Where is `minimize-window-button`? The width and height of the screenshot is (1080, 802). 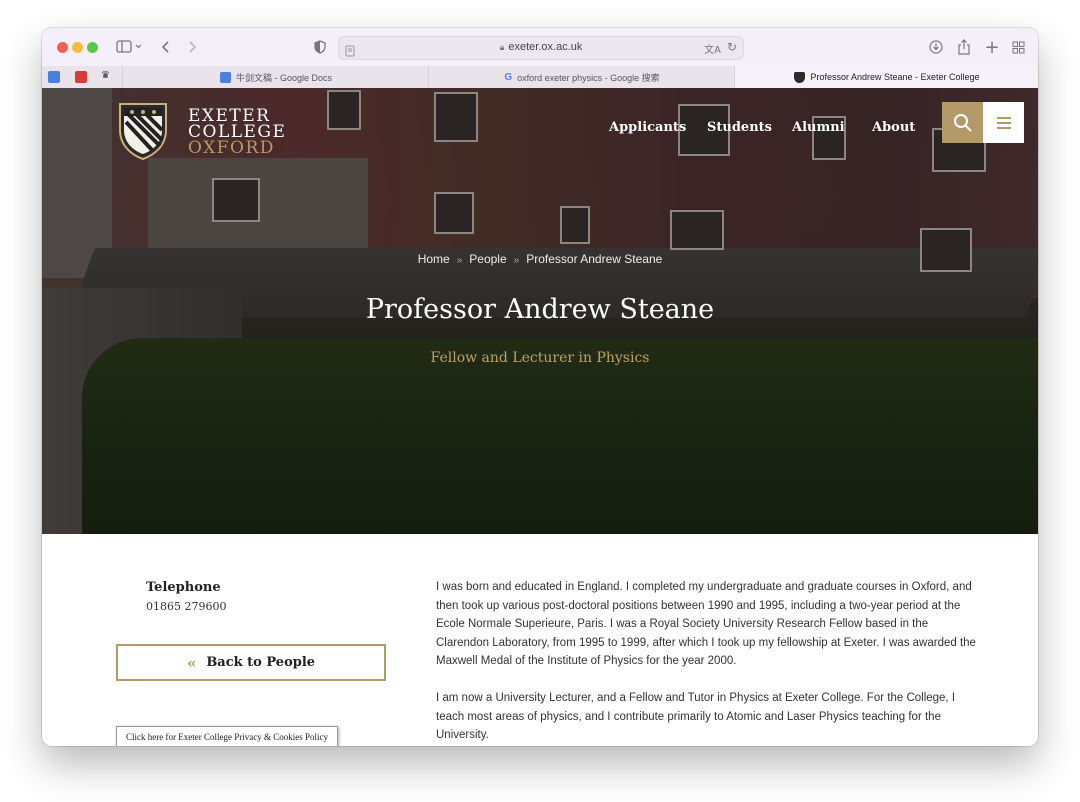 minimize-window-button is located at coordinates (77, 47).